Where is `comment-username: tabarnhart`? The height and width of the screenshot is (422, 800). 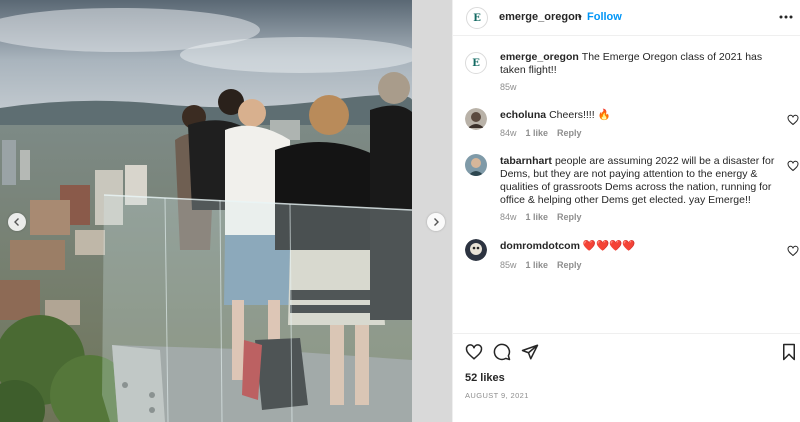
comment-username: tabarnhart is located at coordinates (526, 161).